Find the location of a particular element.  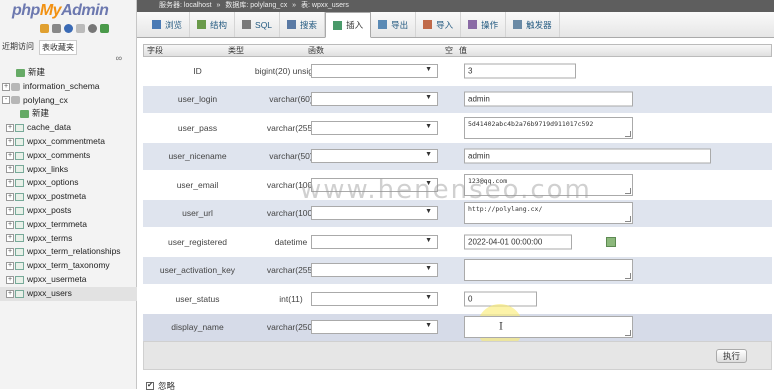

tree-item: + wpxx_options is located at coordinates (68, 183).